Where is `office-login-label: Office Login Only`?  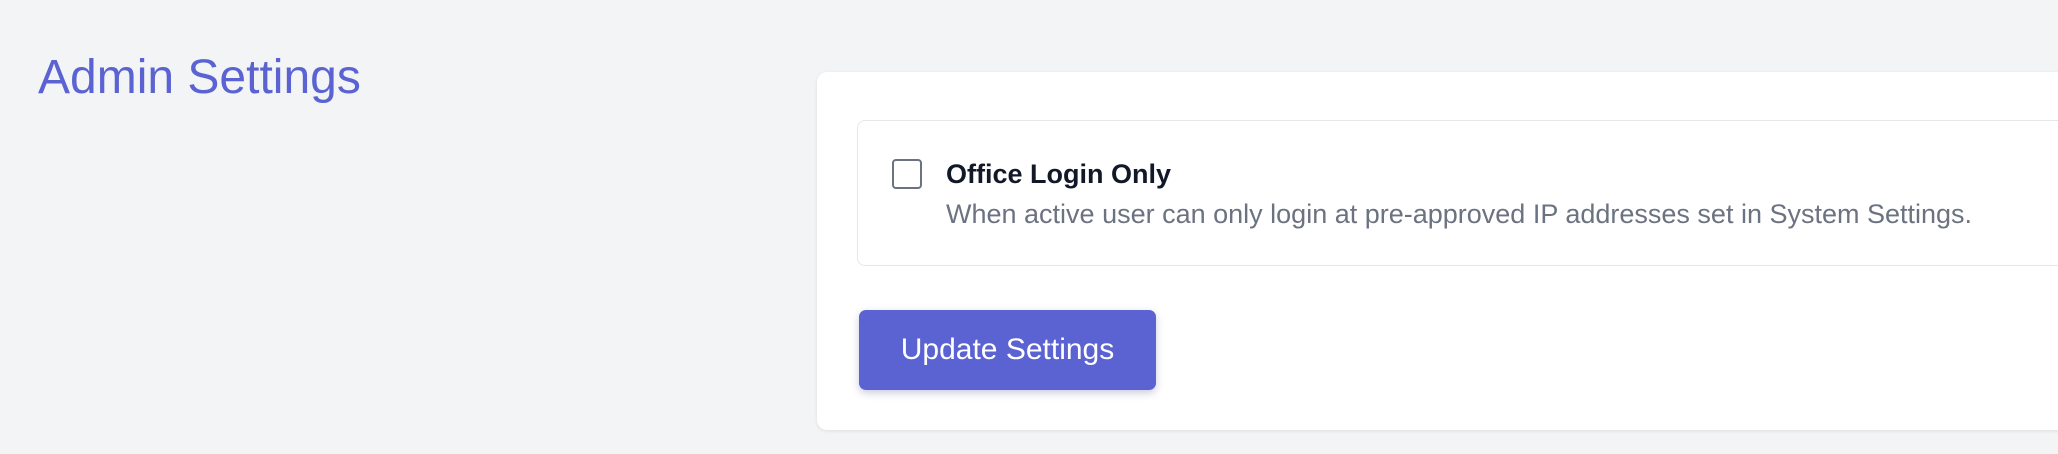
office-login-label: Office Login Only is located at coordinates (1059, 174).